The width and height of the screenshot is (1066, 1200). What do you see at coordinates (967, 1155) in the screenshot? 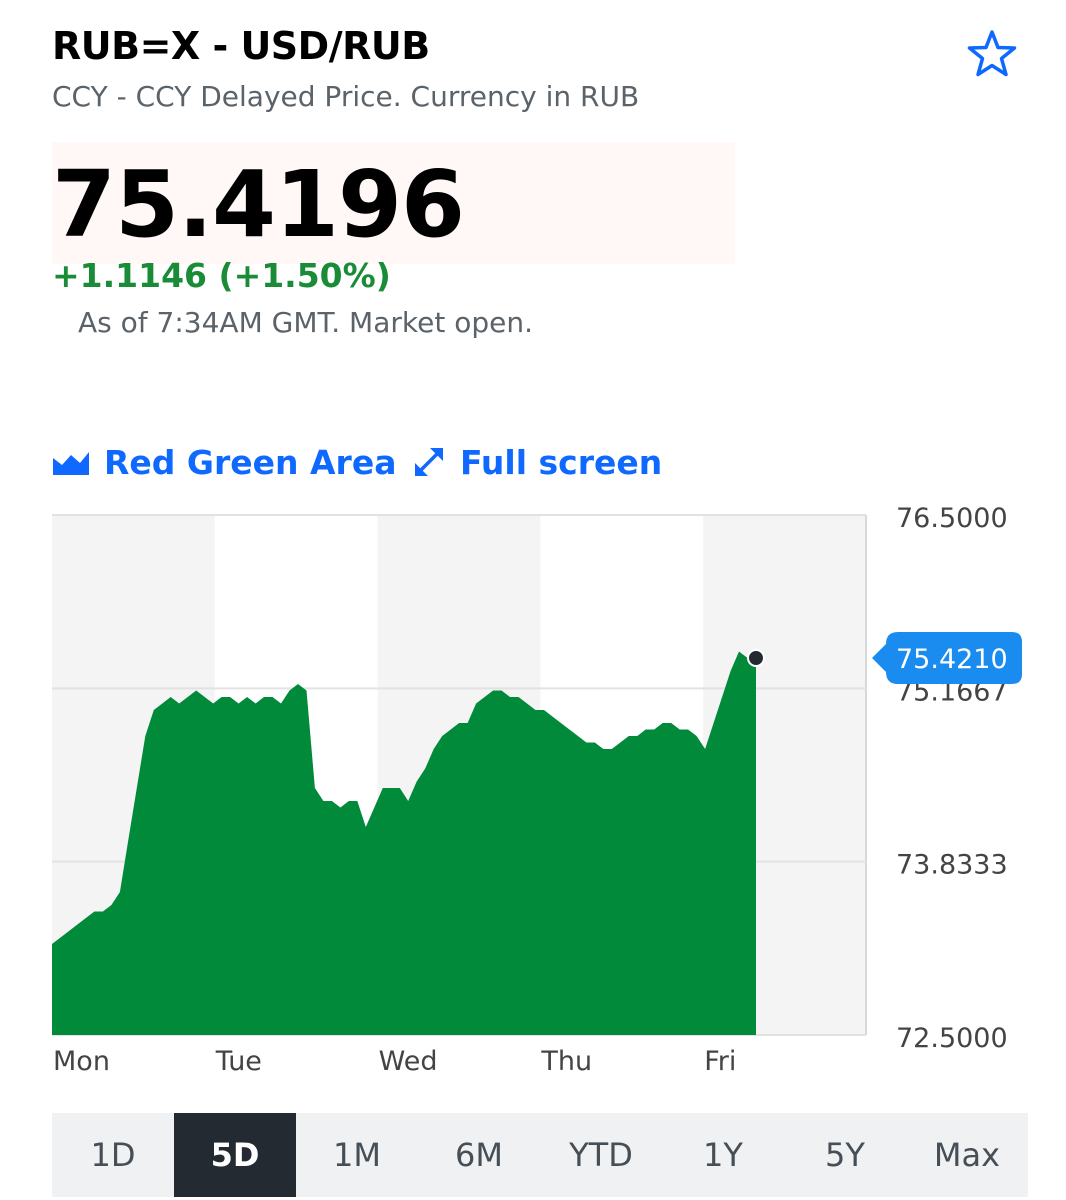
I see `range-tab-max: Max` at bounding box center [967, 1155].